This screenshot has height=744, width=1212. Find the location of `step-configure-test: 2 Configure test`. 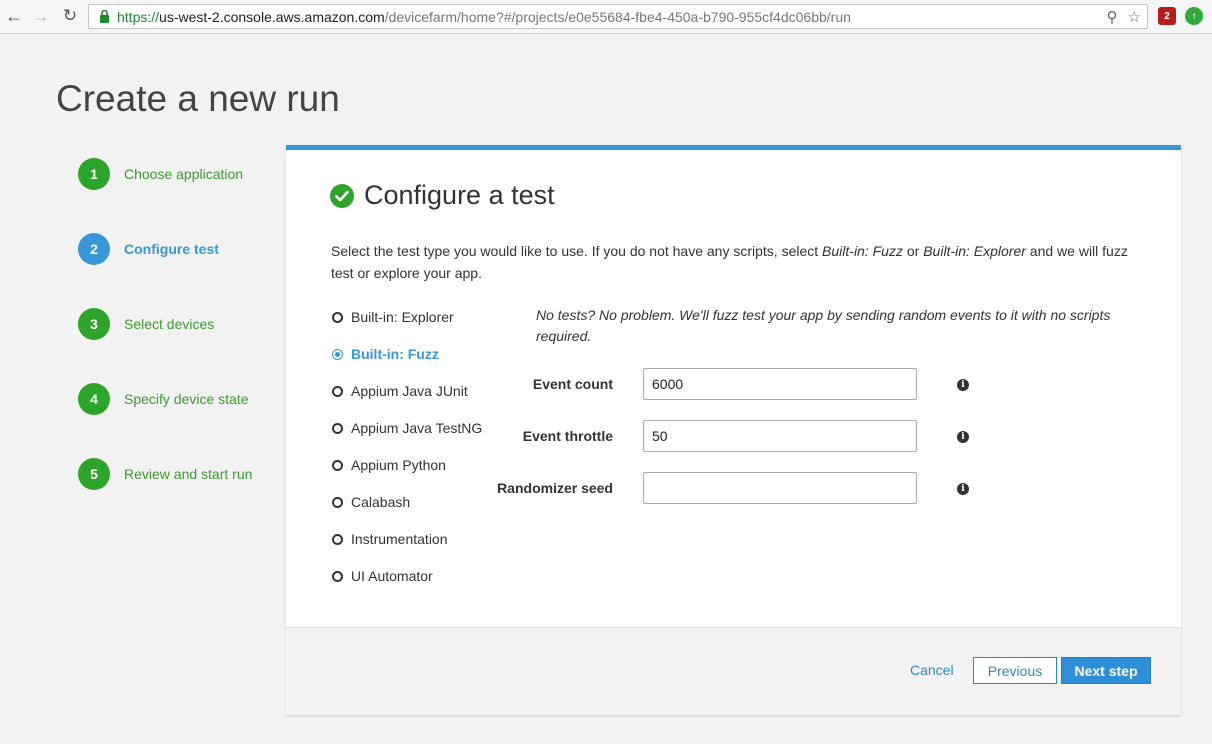

step-configure-test: 2 Configure test is located at coordinates (178, 249).